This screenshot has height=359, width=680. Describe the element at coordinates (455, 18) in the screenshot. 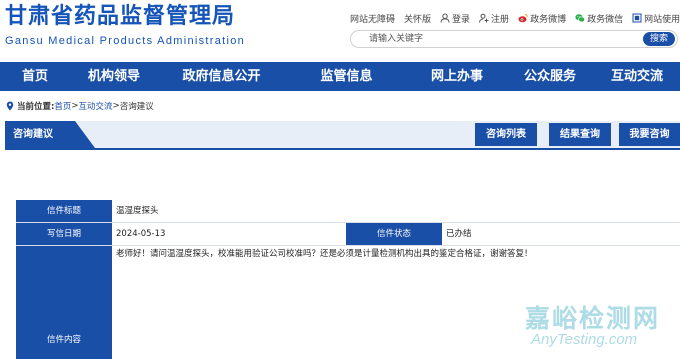

I see `login-link: 登录` at that location.